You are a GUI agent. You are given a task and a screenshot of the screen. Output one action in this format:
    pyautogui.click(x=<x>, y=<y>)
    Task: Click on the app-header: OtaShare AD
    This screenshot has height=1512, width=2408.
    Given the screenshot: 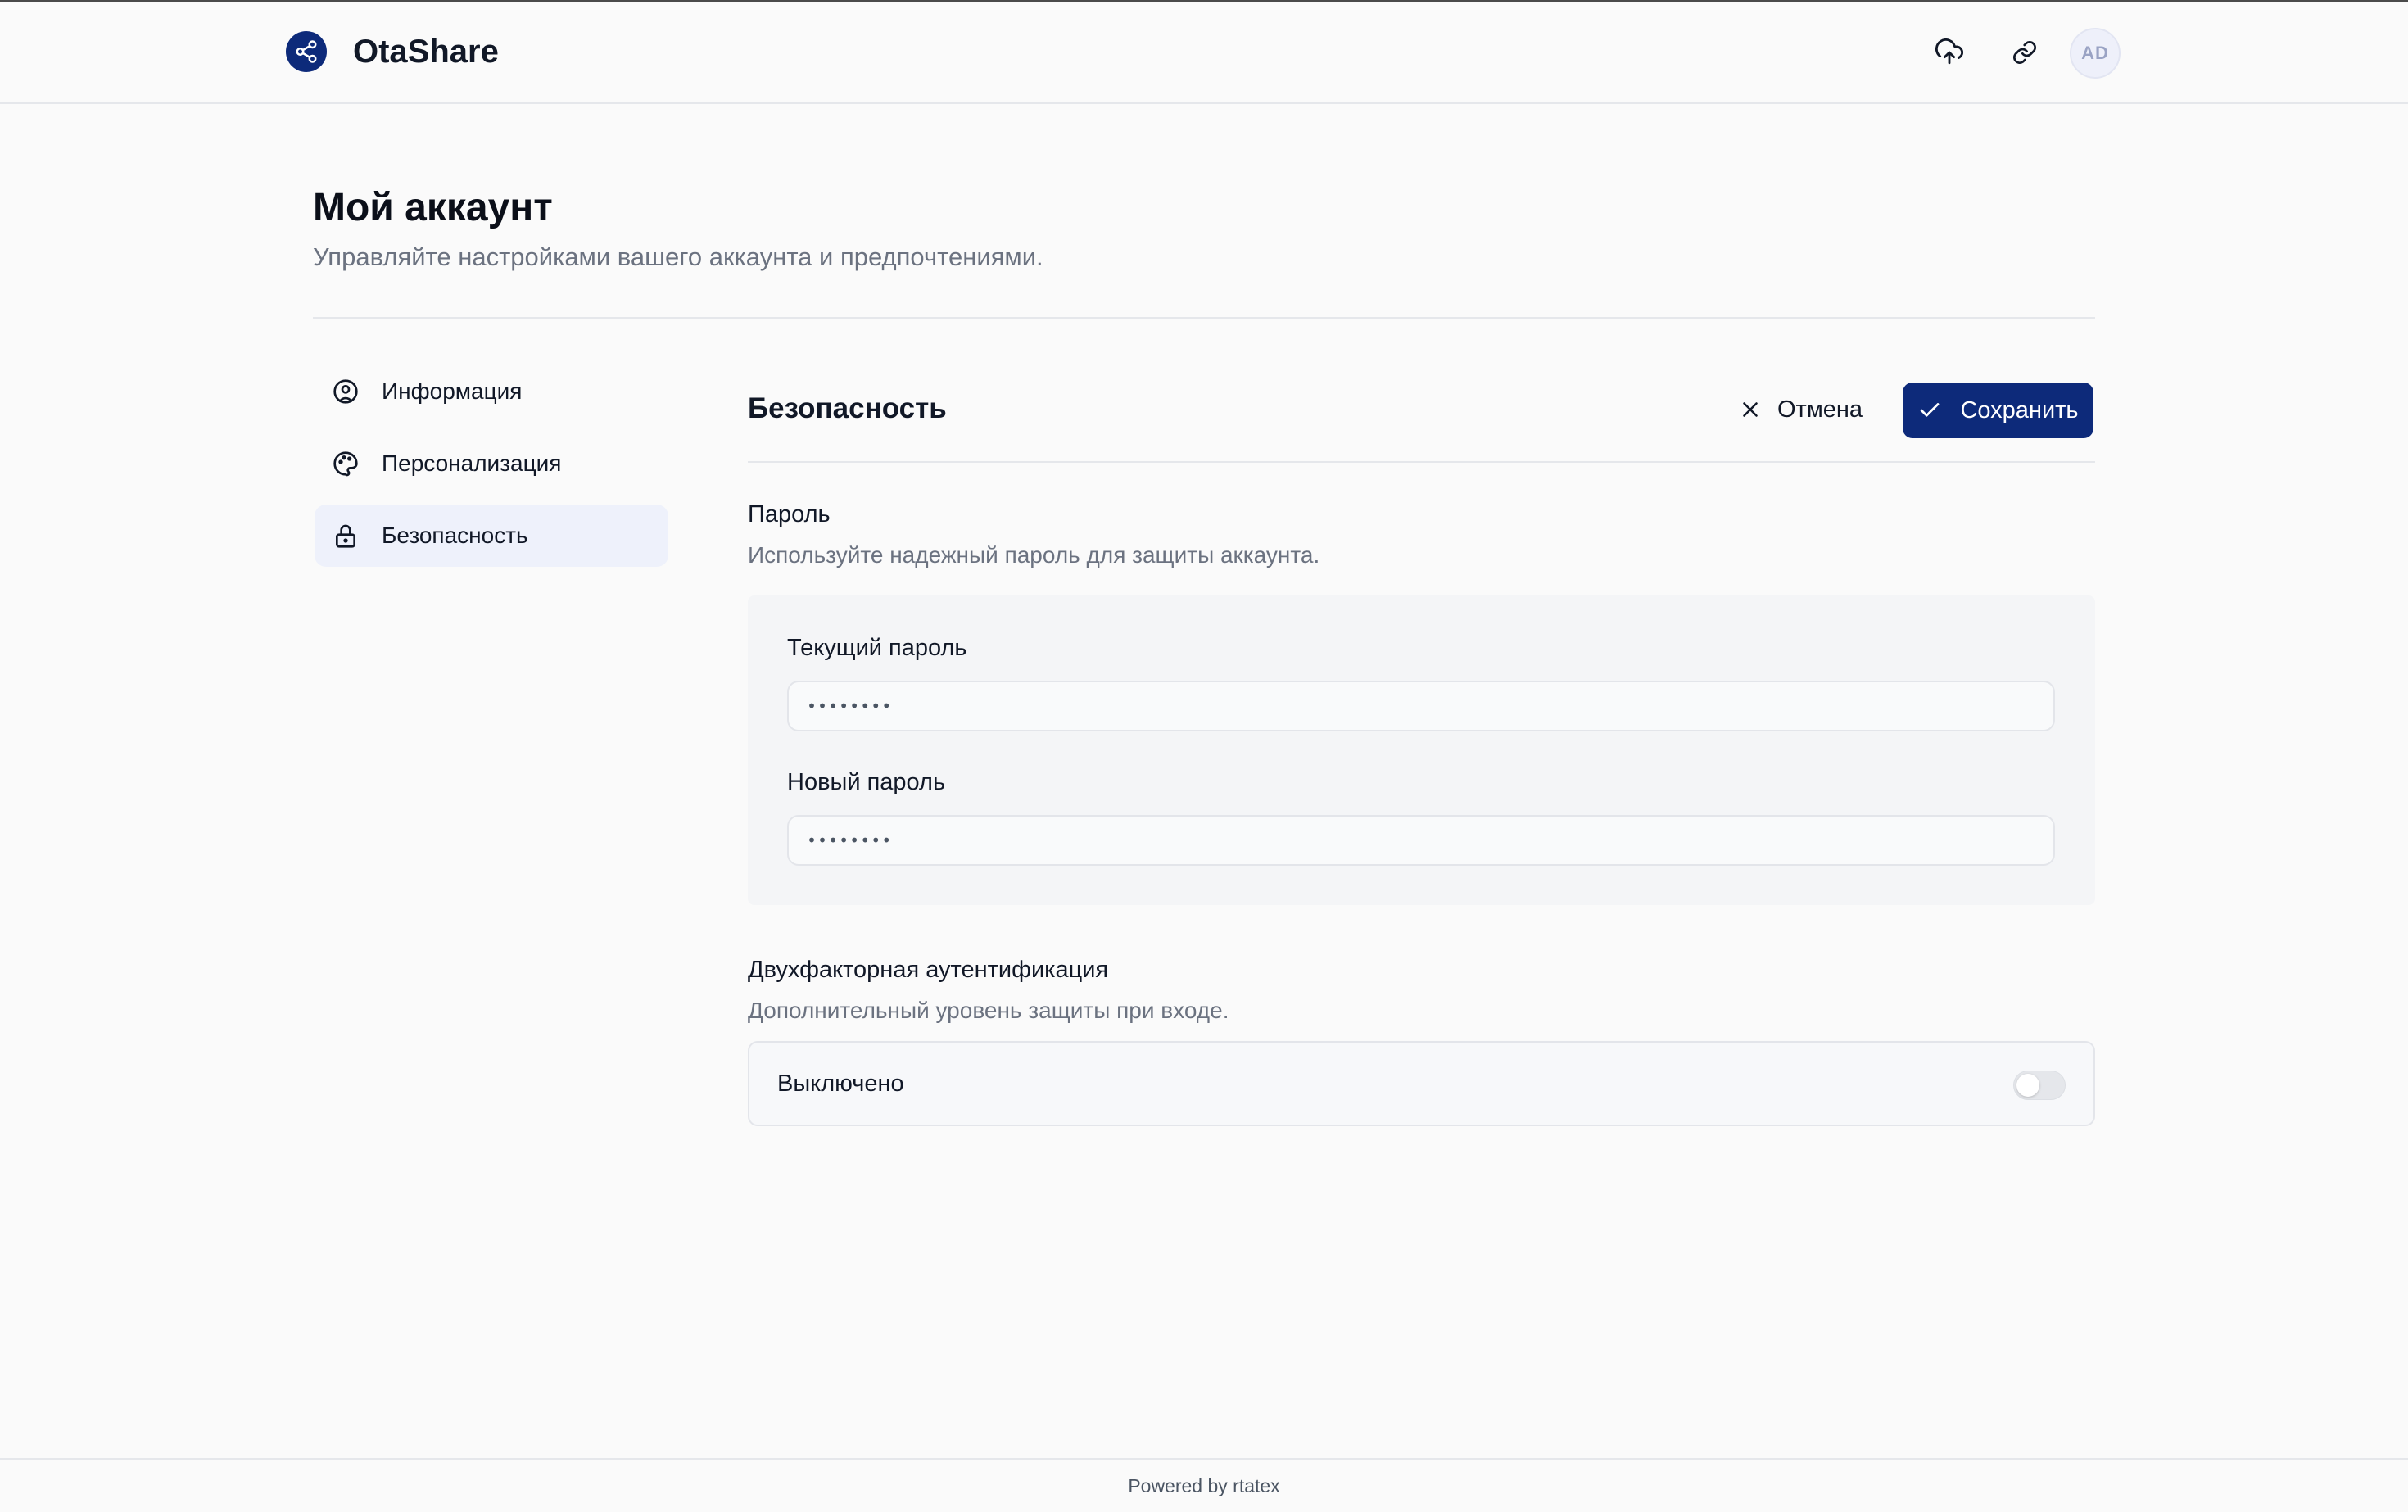 What is the action you would take?
    pyautogui.click(x=1204, y=53)
    